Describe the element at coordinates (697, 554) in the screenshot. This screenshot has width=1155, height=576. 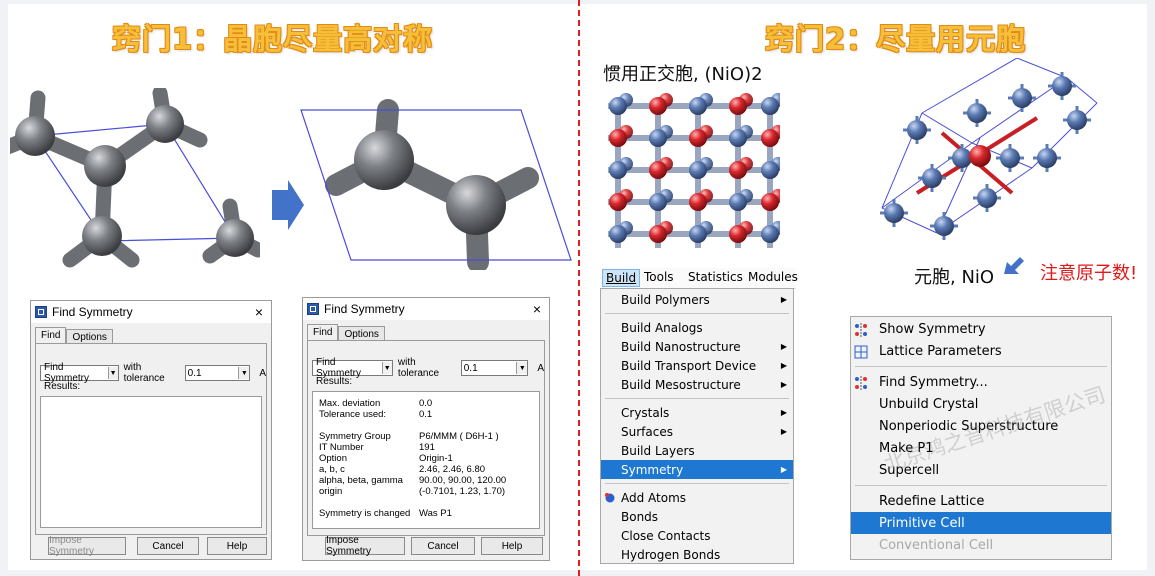
I see `menu-item-hydrogen-bonds: Hydrogen Bonds` at that location.